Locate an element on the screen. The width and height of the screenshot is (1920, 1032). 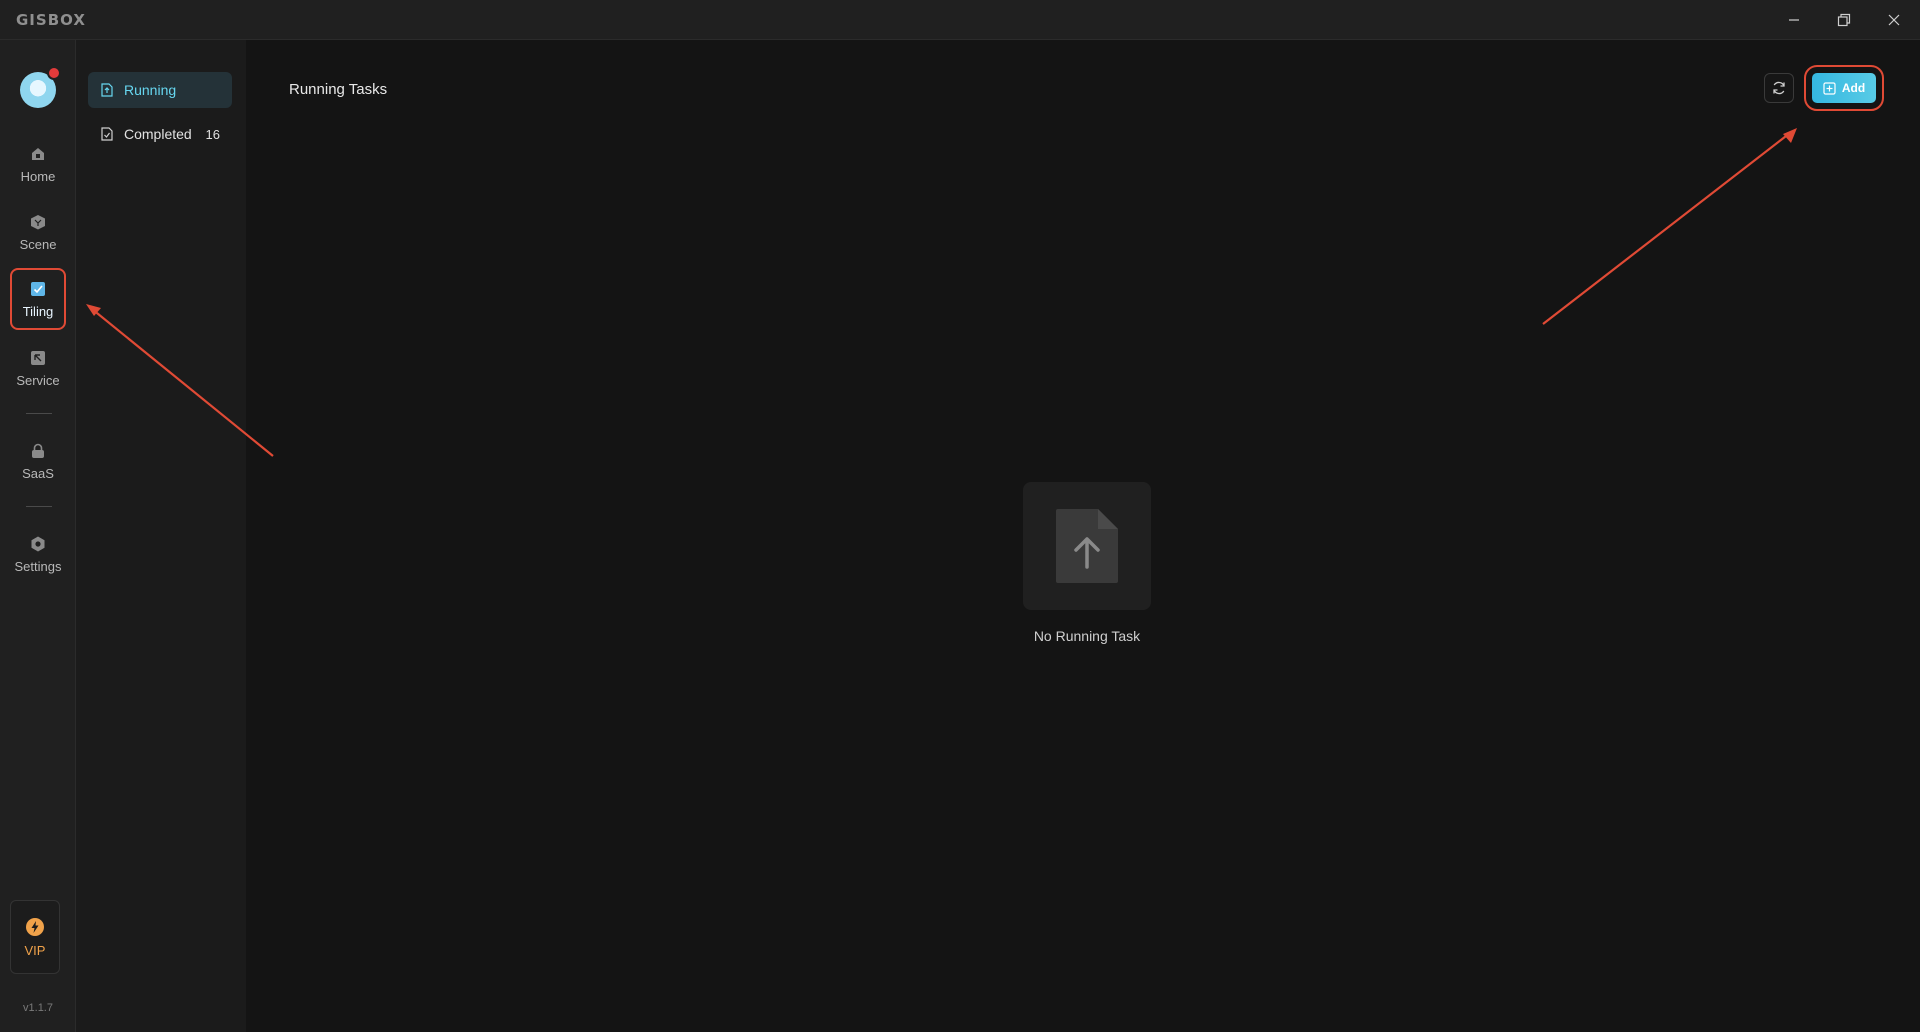
submenu-label: Running is located at coordinates (150, 90).